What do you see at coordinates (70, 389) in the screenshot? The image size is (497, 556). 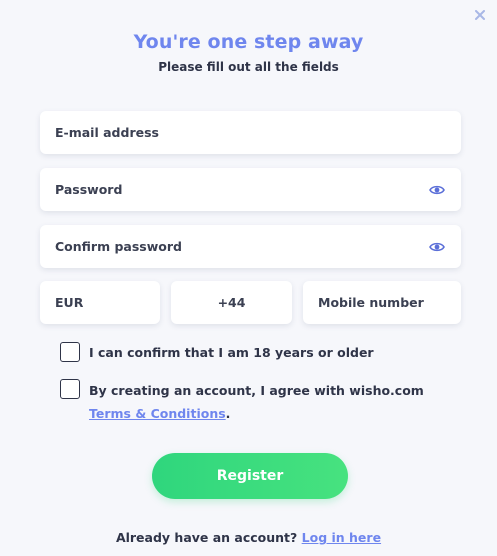 I see `terms-checkbox` at bounding box center [70, 389].